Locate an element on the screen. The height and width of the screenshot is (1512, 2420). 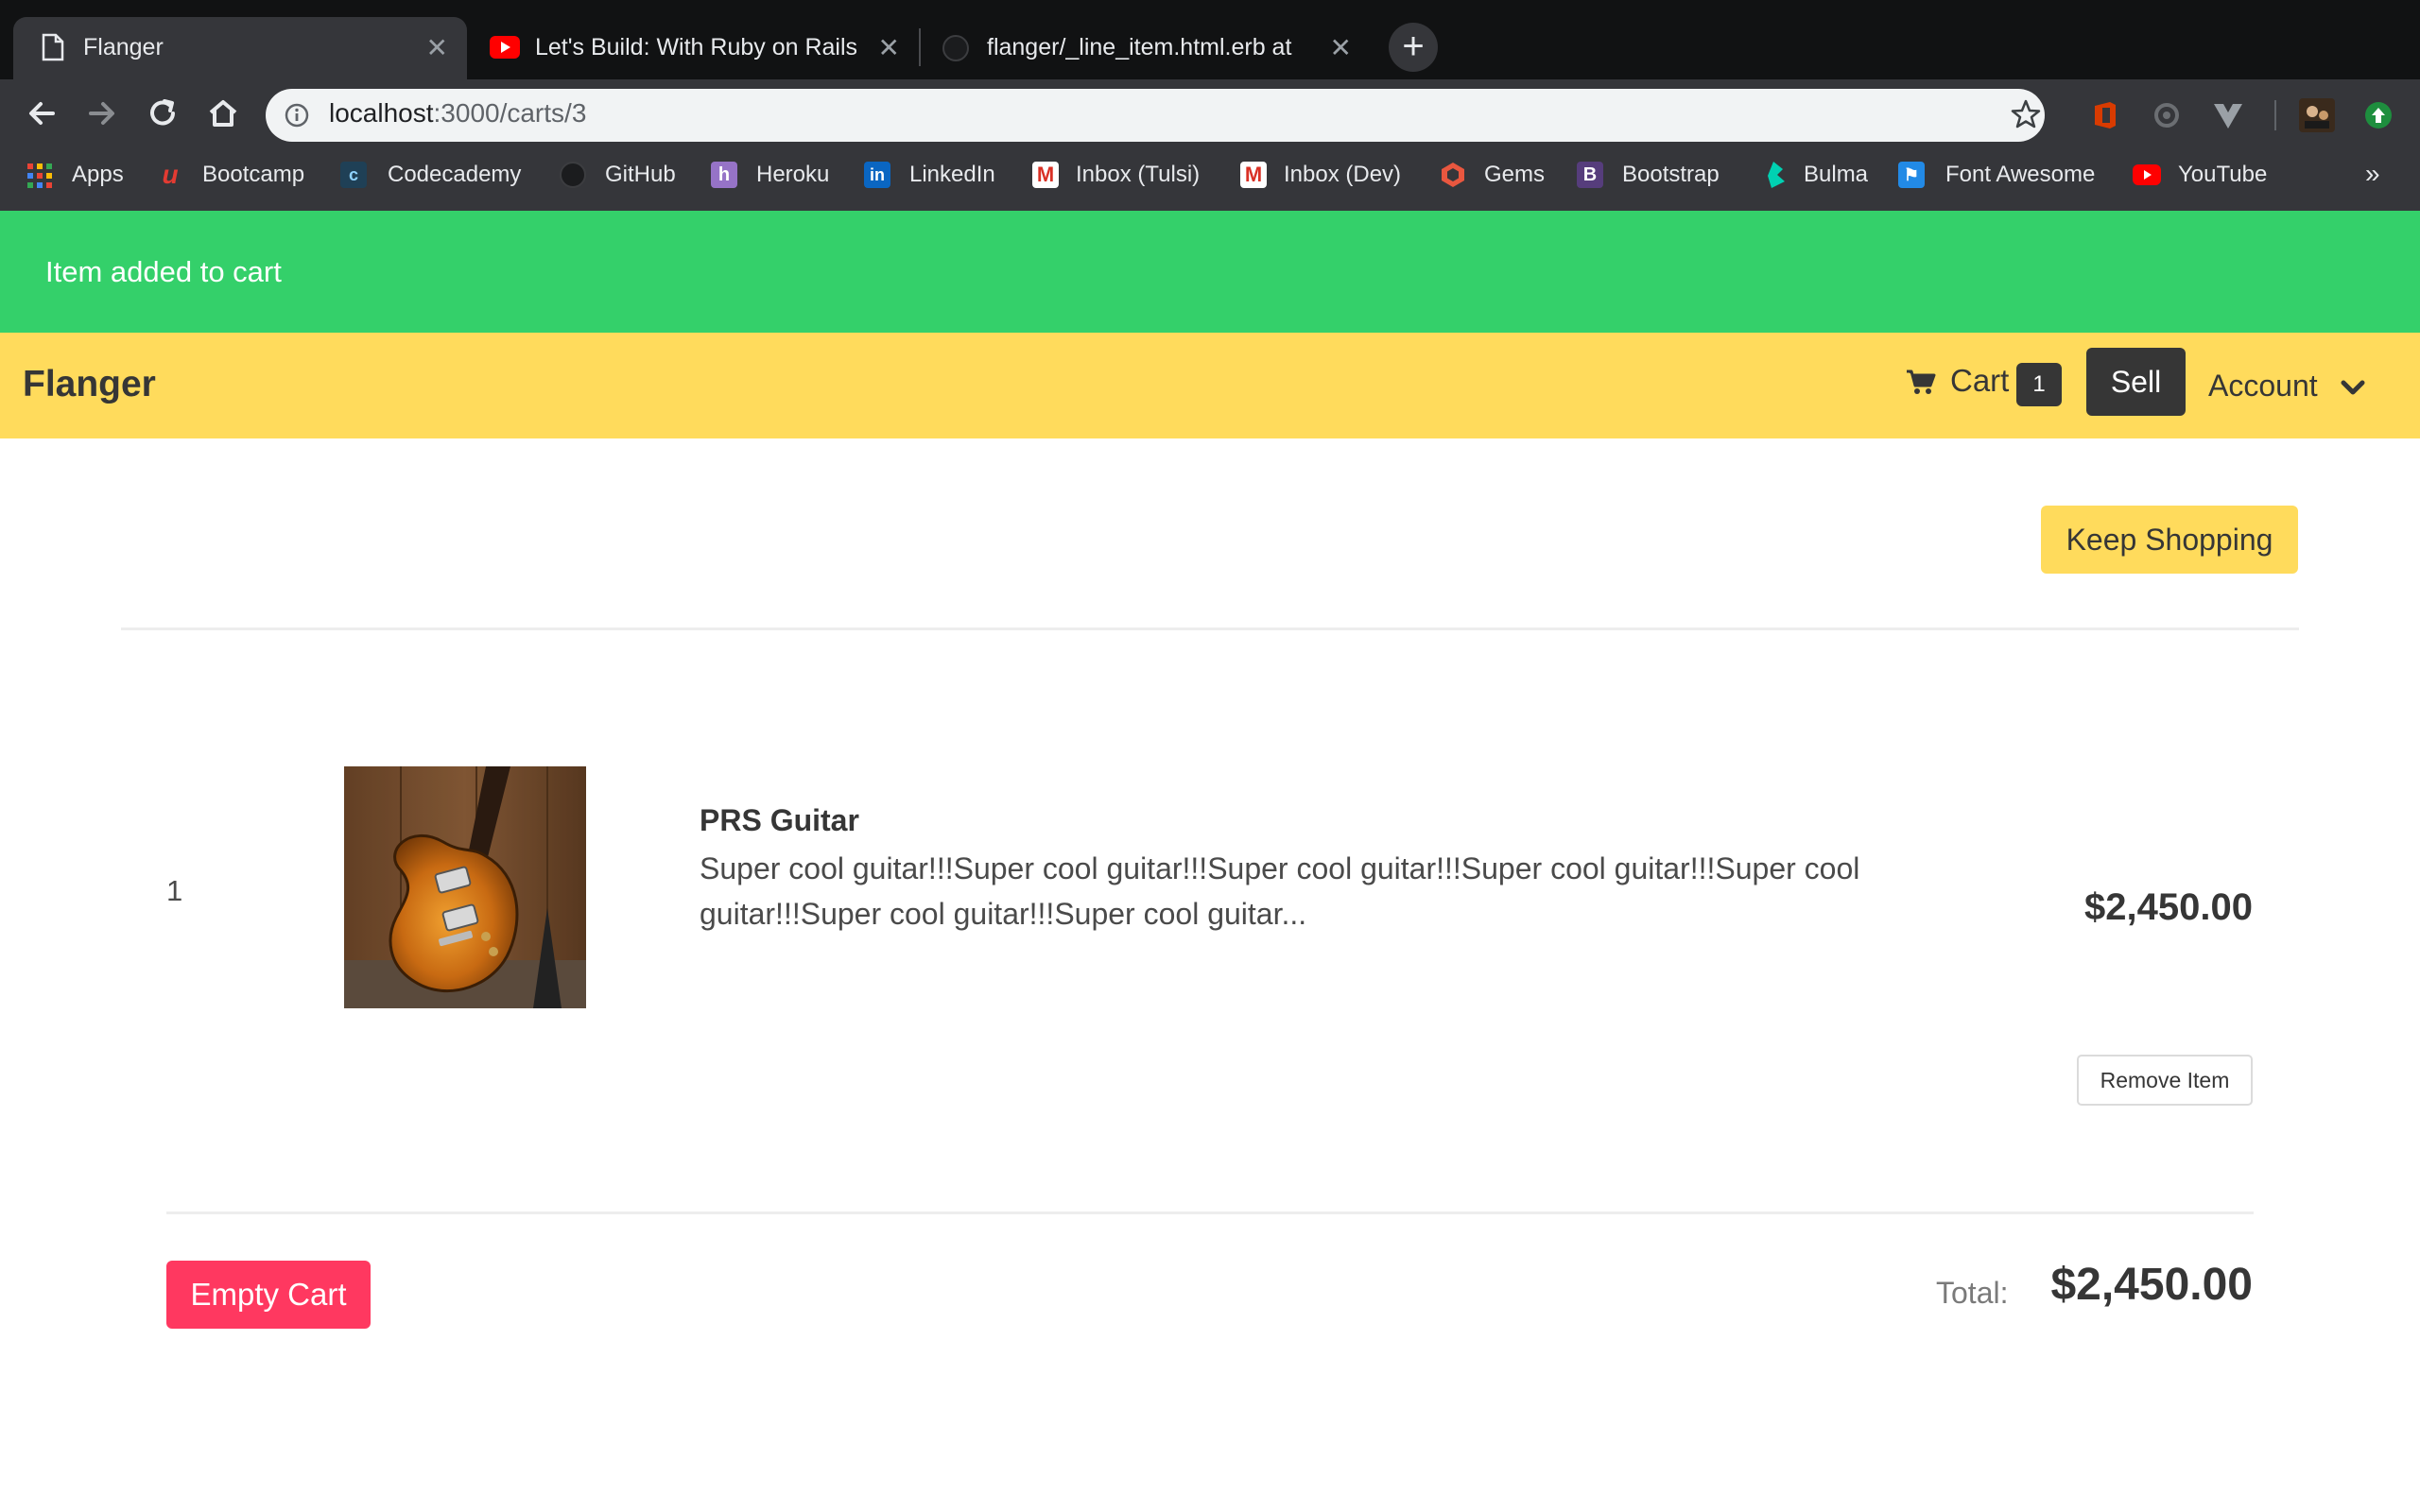
bookmark-linkedin: in LinkedIn is located at coordinates (939, 175).